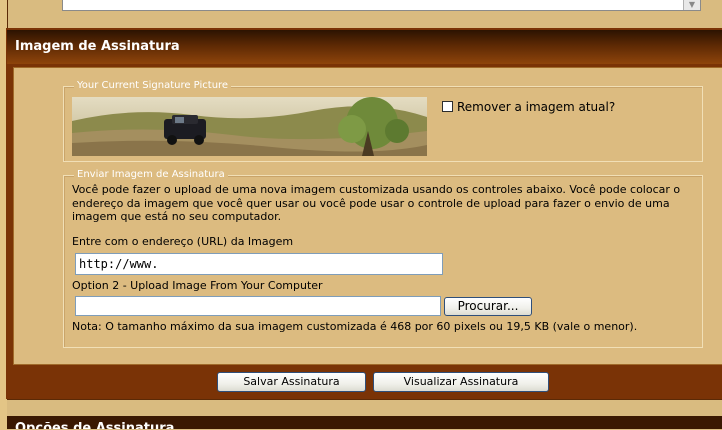 This screenshot has width=722, height=430. What do you see at coordinates (364, 422) in the screenshot?
I see `next-section-header: Opções de Assinatura` at bounding box center [364, 422].